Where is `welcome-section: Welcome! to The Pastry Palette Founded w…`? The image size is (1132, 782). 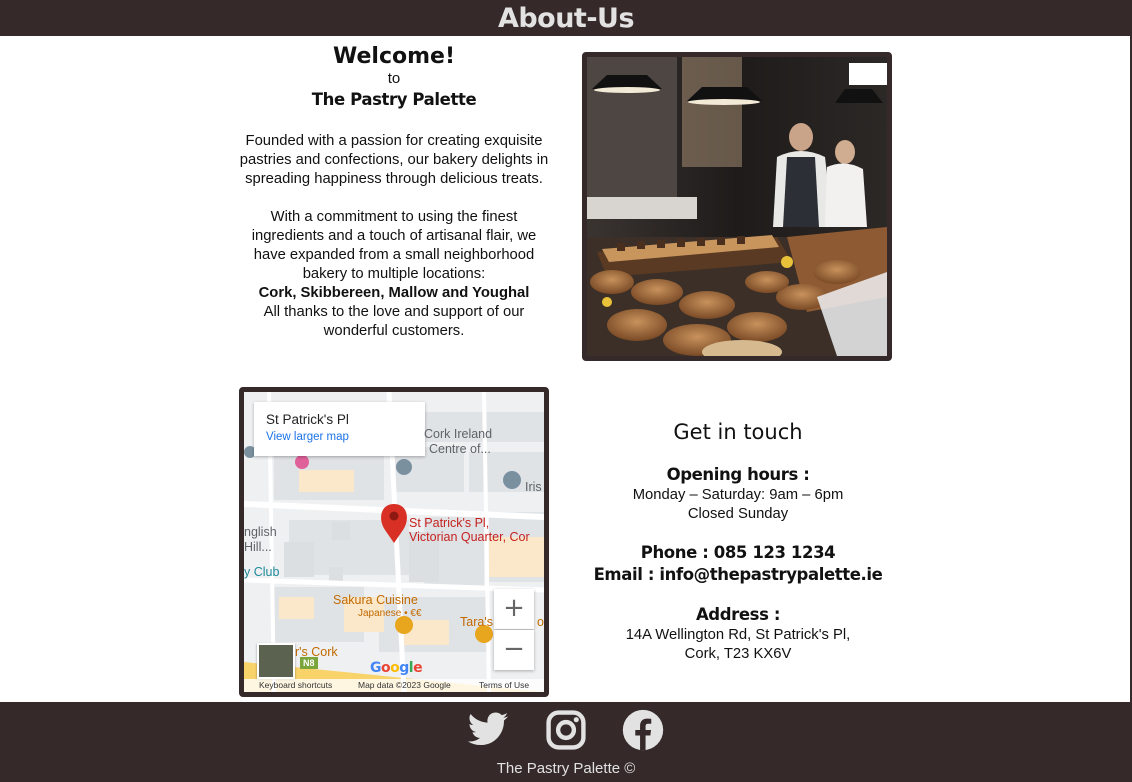
welcome-section: Welcome! to The Pastry Palette Founded w… is located at coordinates (394, 192).